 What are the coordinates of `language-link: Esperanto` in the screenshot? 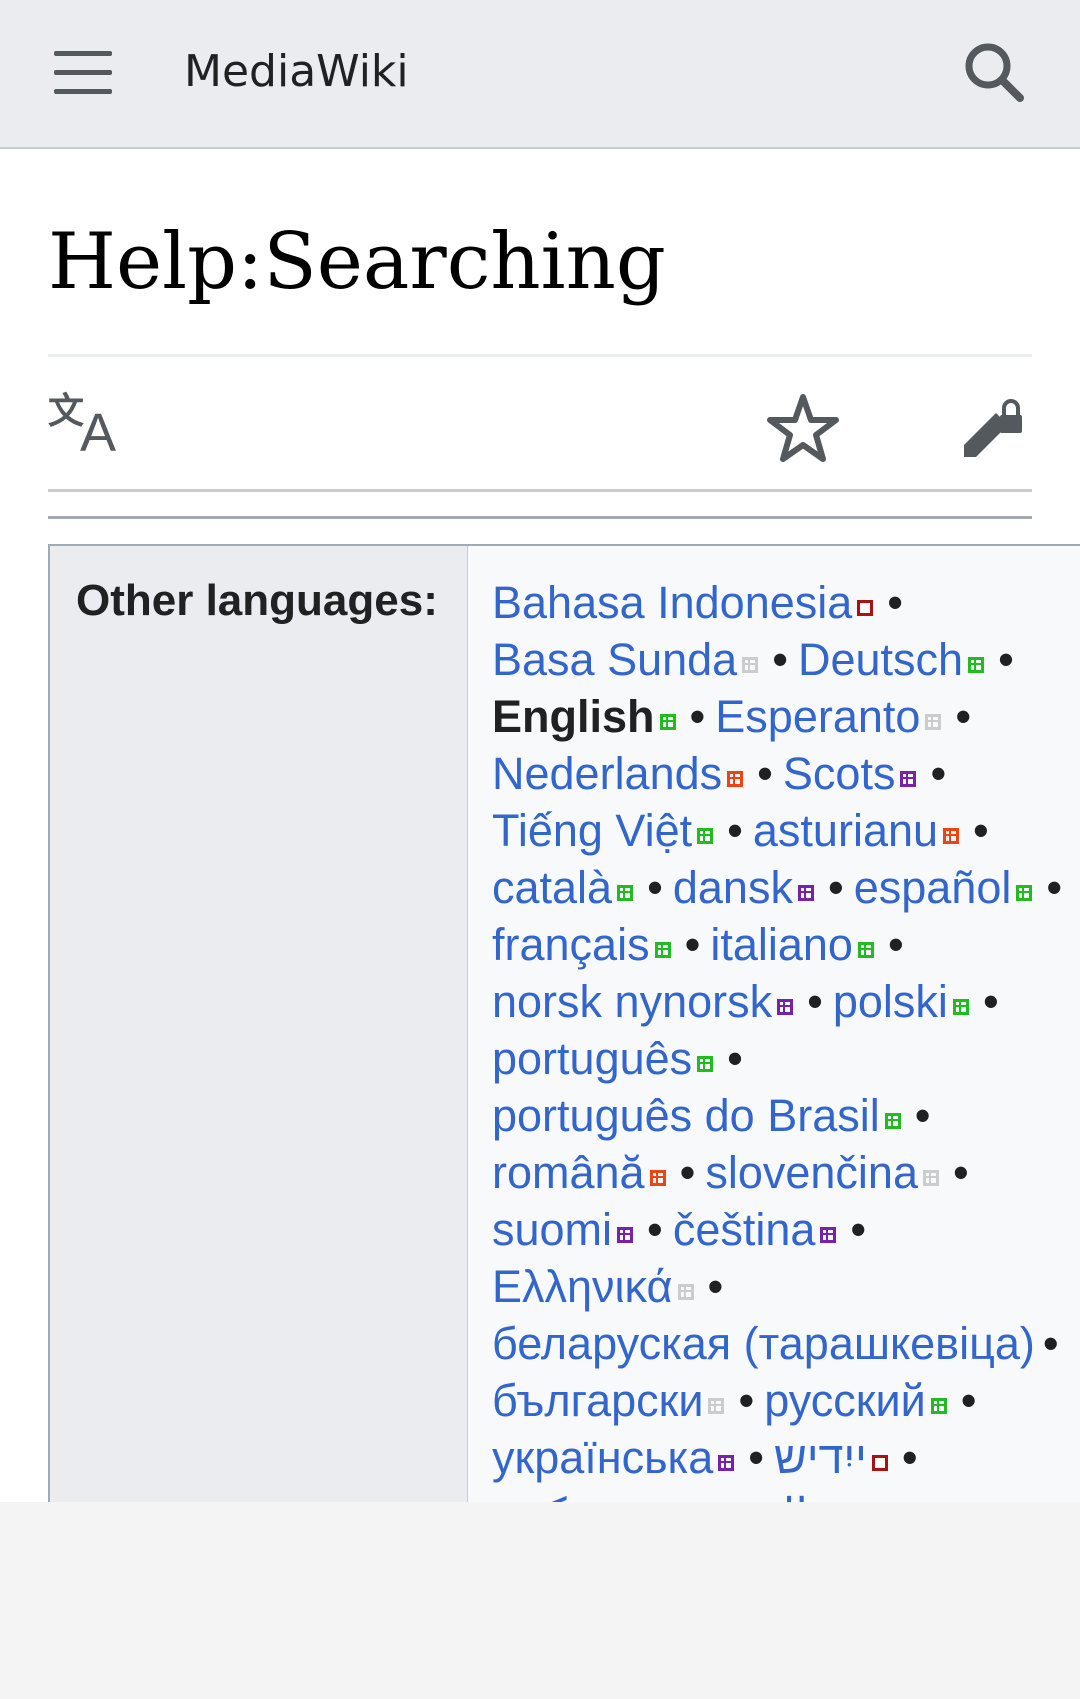 It's located at (817, 716).